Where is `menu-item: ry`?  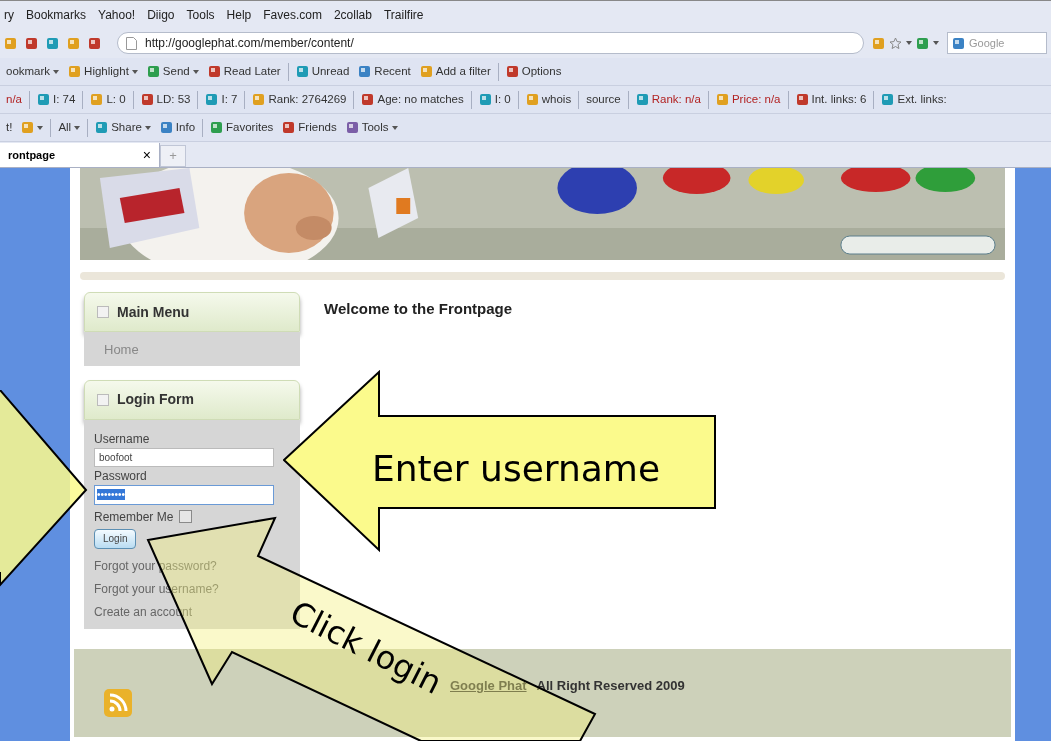 menu-item: ry is located at coordinates (9, 14).